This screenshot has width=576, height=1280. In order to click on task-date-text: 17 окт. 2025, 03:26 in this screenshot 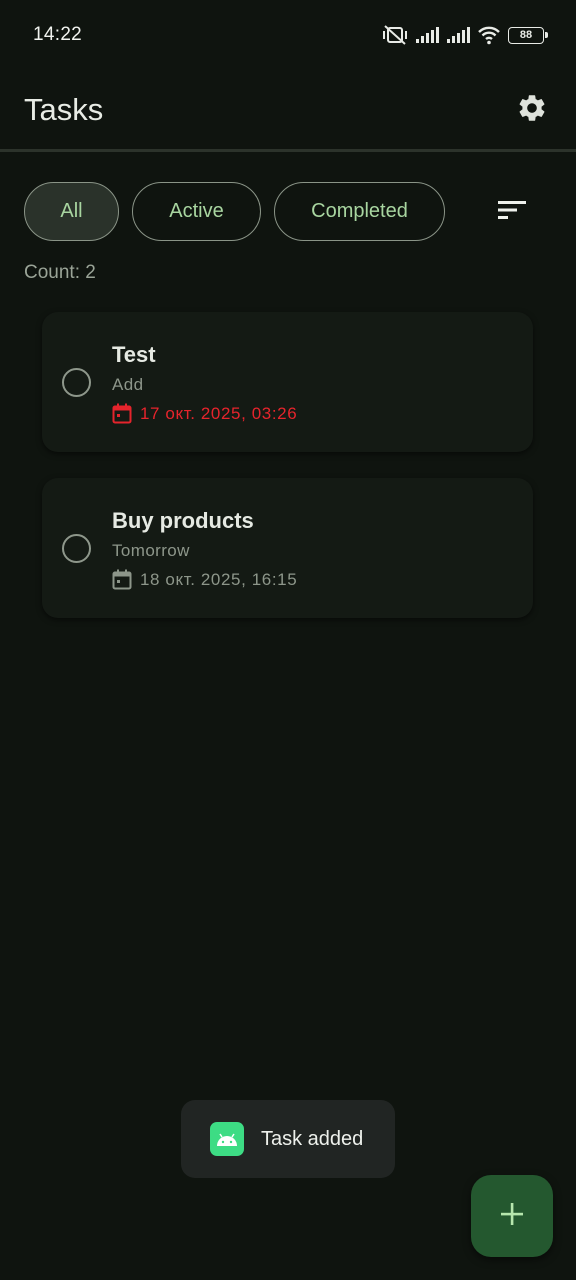, I will do `click(219, 413)`.